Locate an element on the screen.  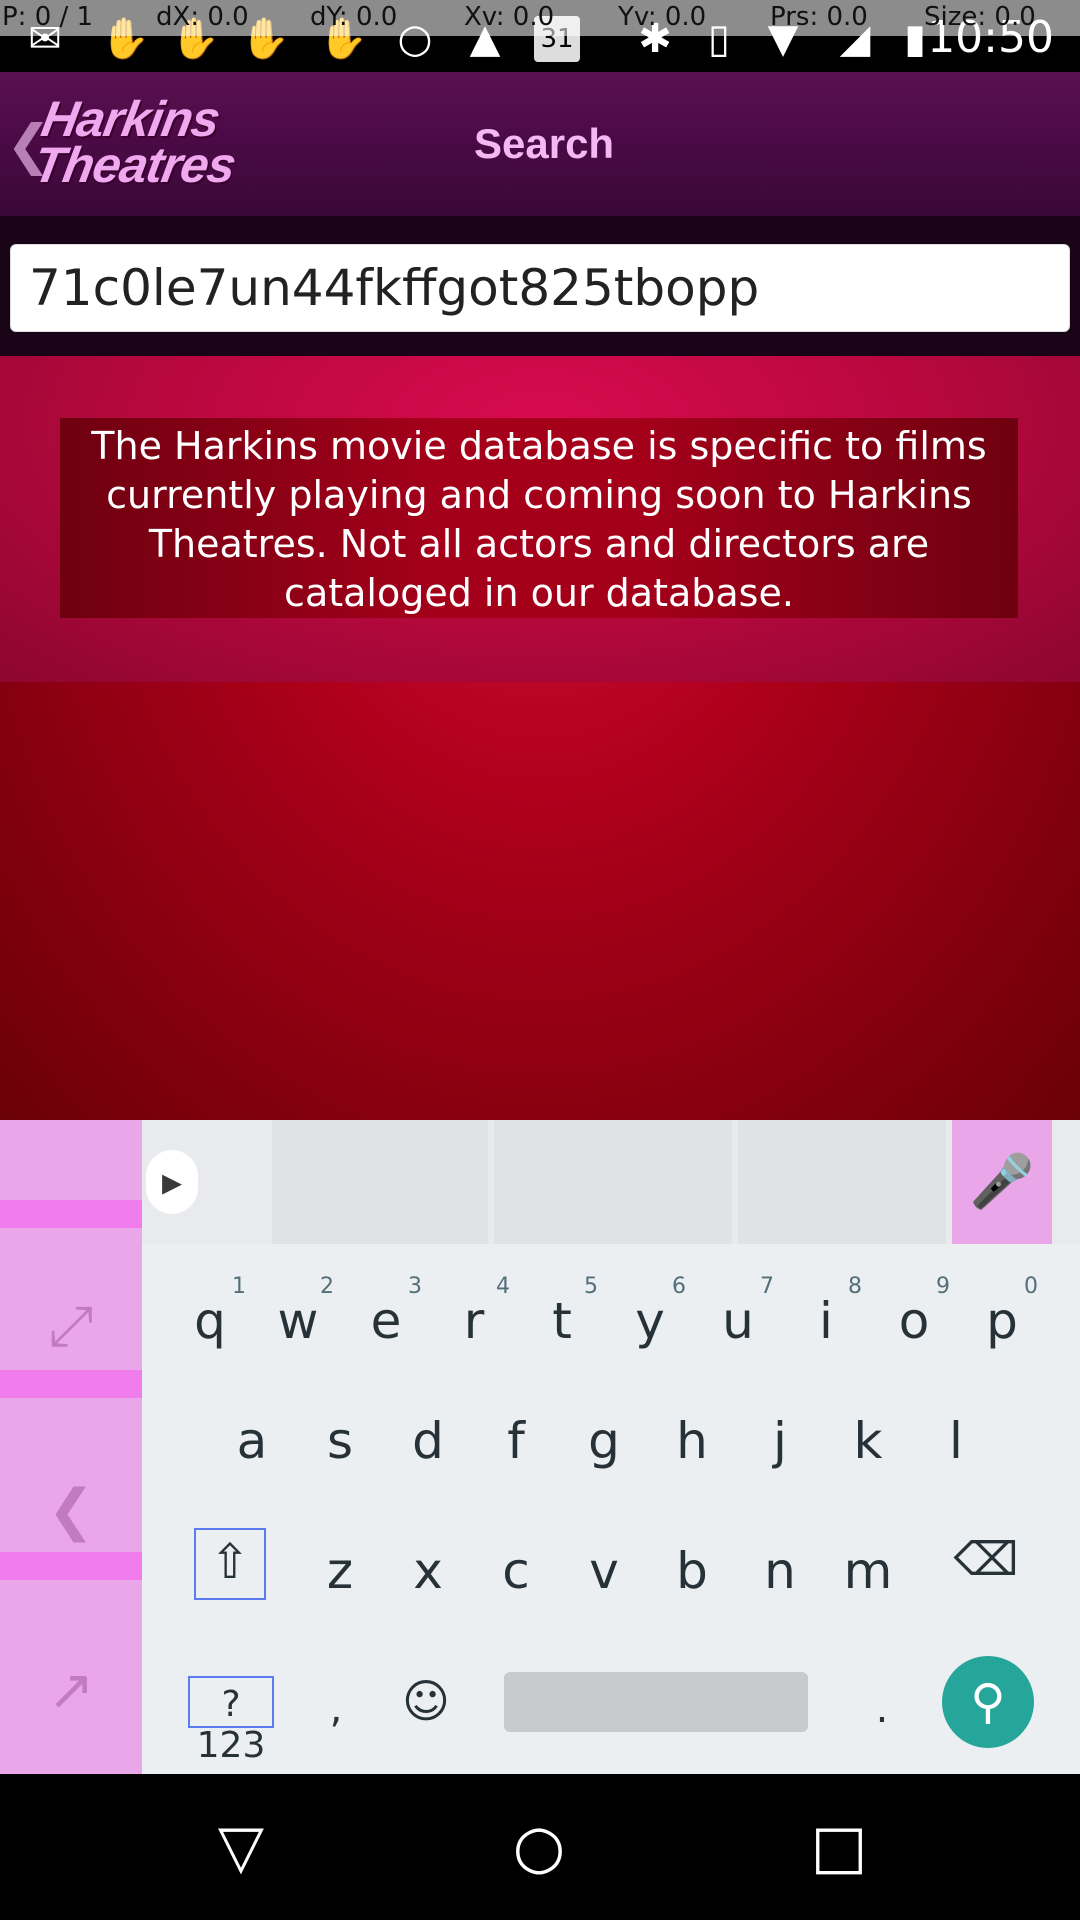
suggestion-strip: ▸ 🎤 is located at coordinates (611, 1182).